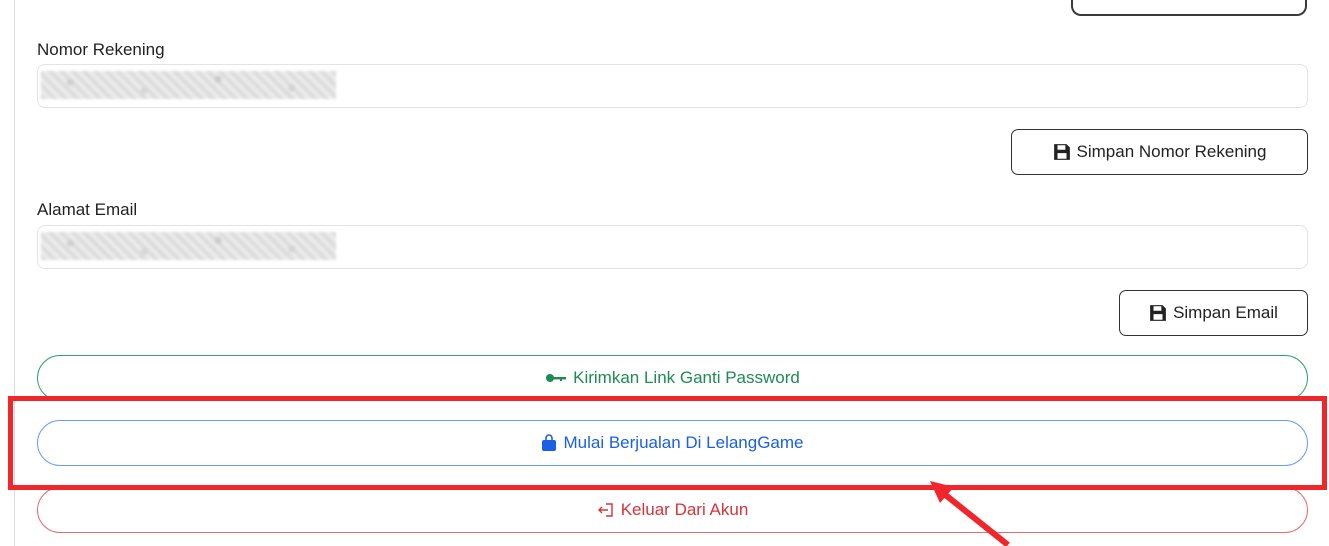 The width and height of the screenshot is (1329, 546). I want to click on save-account-number-label: Simpan Nomor Rekening, so click(1171, 151).